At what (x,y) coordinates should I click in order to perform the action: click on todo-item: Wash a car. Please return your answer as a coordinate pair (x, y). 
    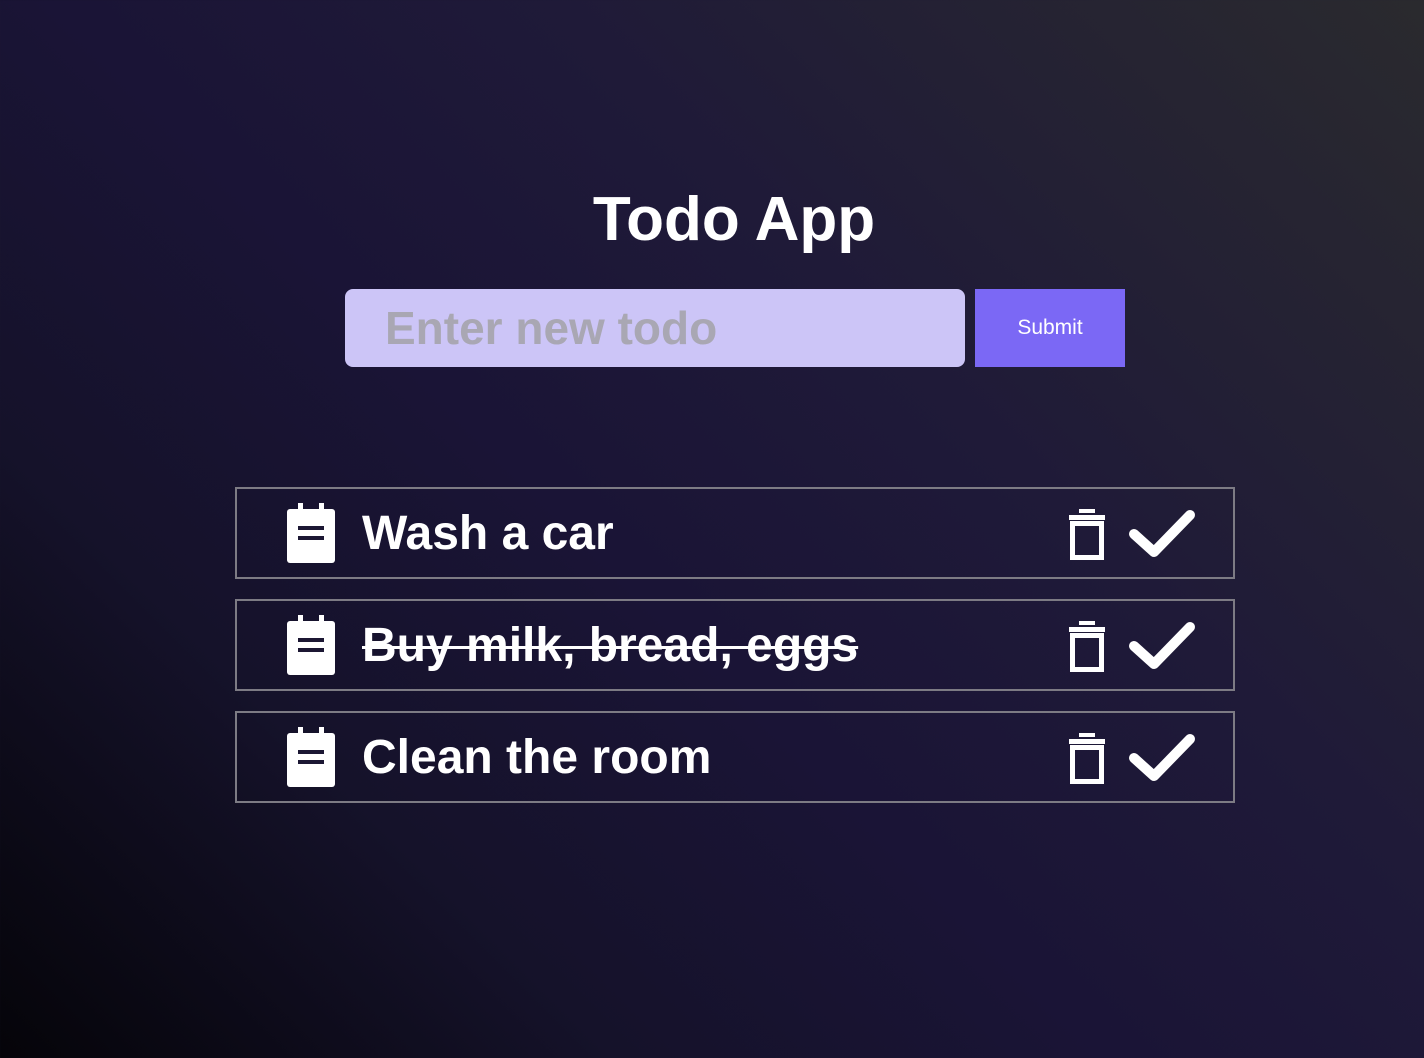
    Looking at the image, I should click on (735, 533).